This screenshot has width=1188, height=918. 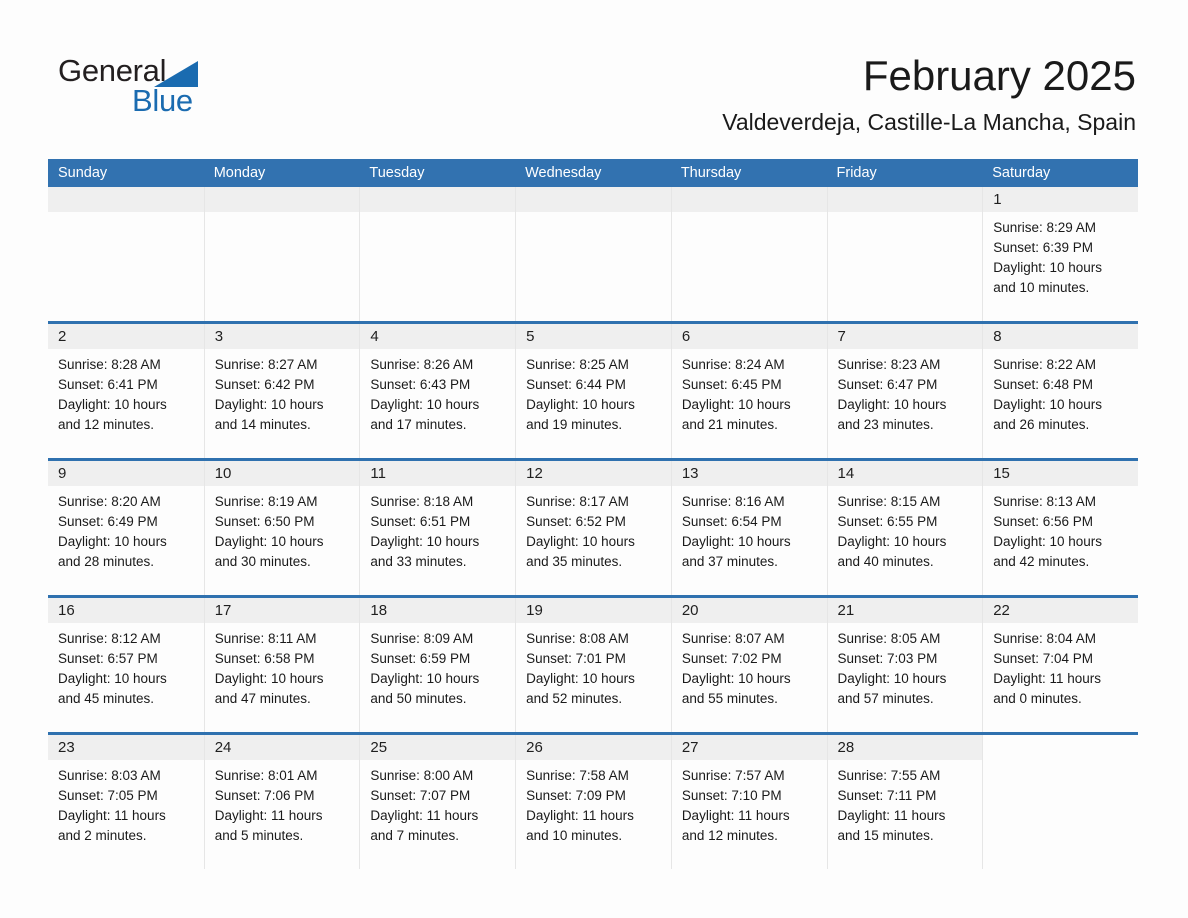 I want to click on day-number: 11, so click(x=438, y=473).